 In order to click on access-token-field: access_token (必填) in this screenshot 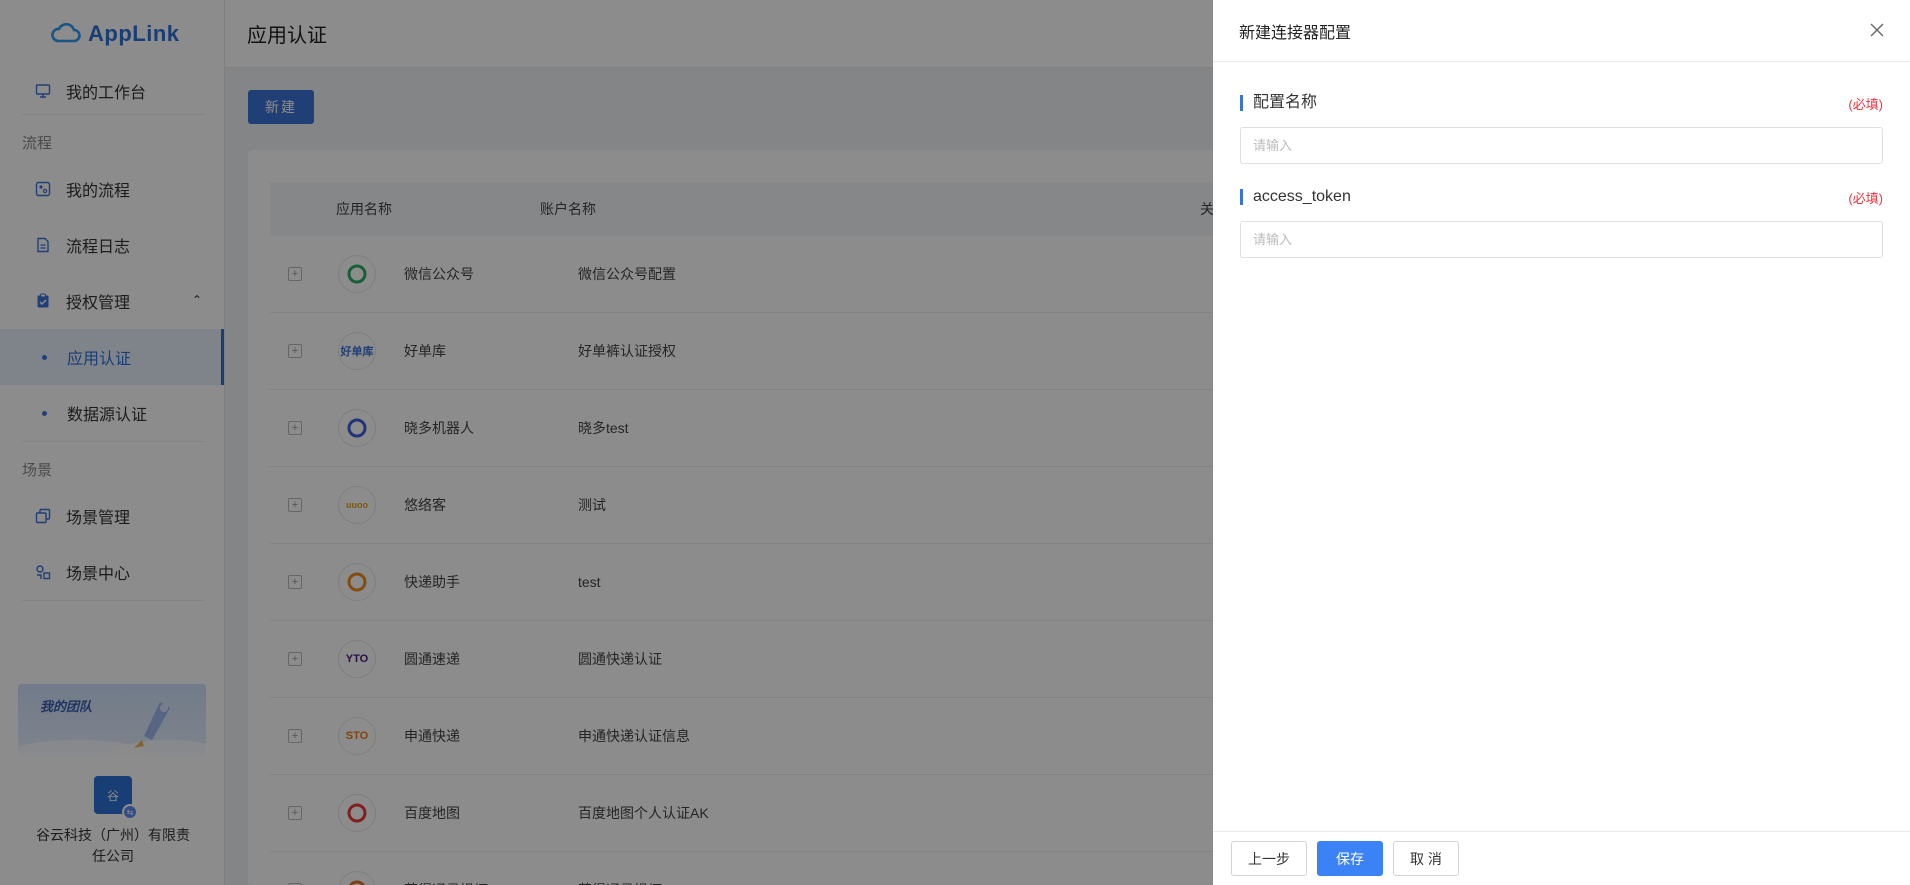, I will do `click(1561, 222)`.